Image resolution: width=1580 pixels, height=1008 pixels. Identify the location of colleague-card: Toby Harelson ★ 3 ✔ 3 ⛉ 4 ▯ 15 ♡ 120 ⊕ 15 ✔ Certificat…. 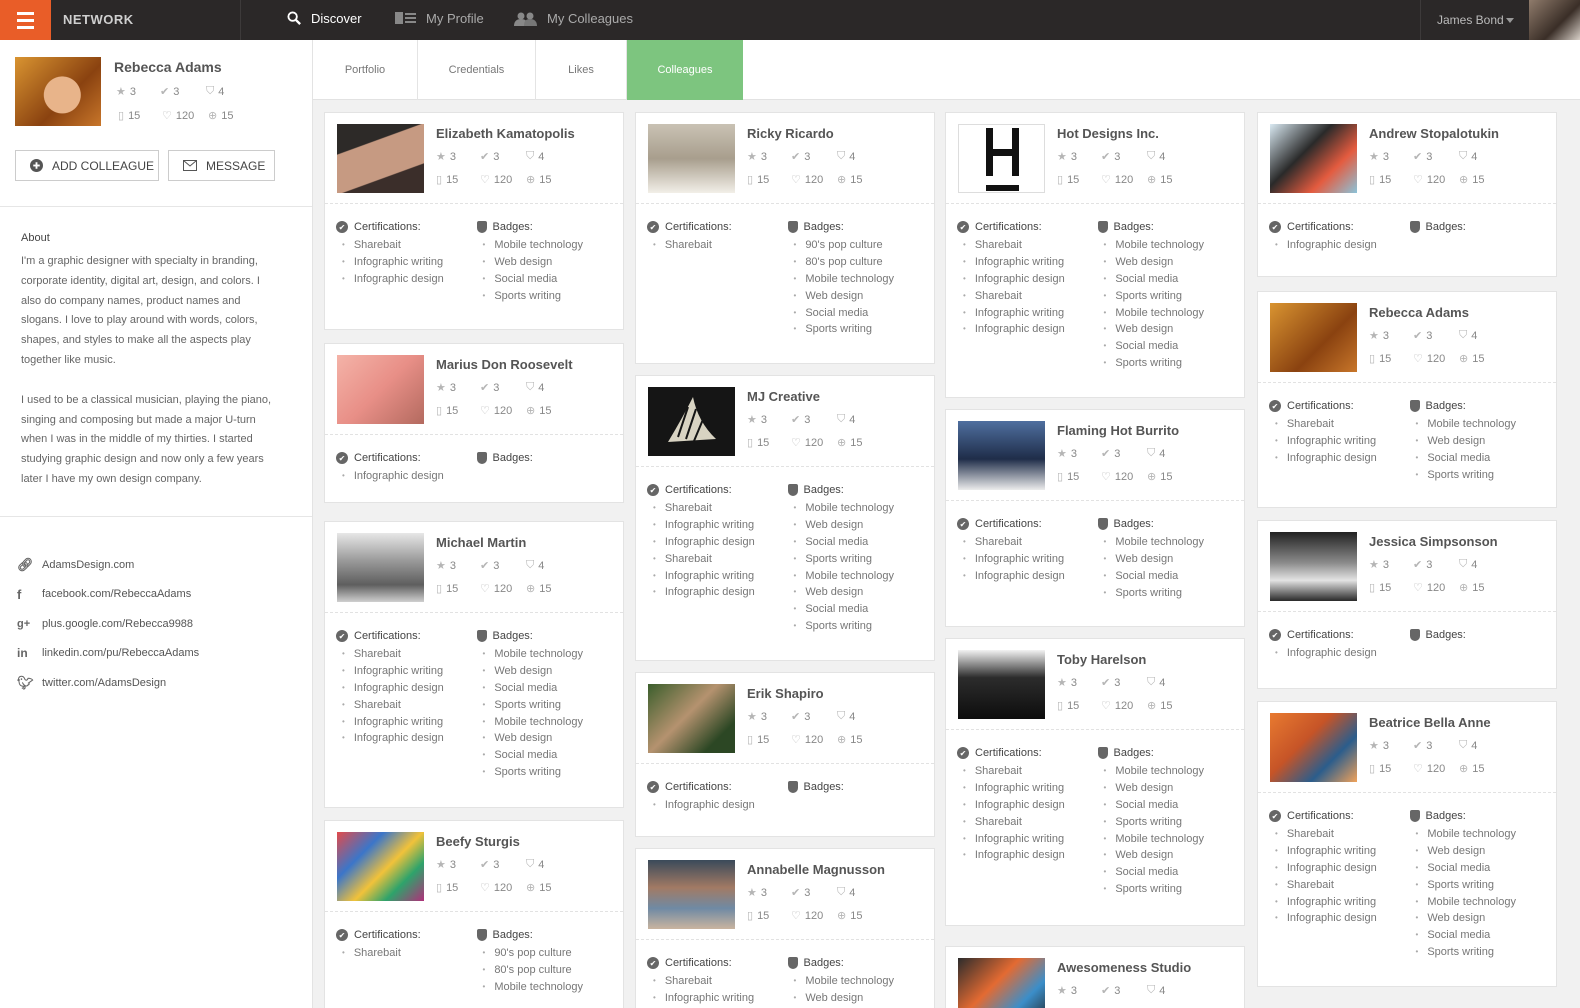
(1095, 782).